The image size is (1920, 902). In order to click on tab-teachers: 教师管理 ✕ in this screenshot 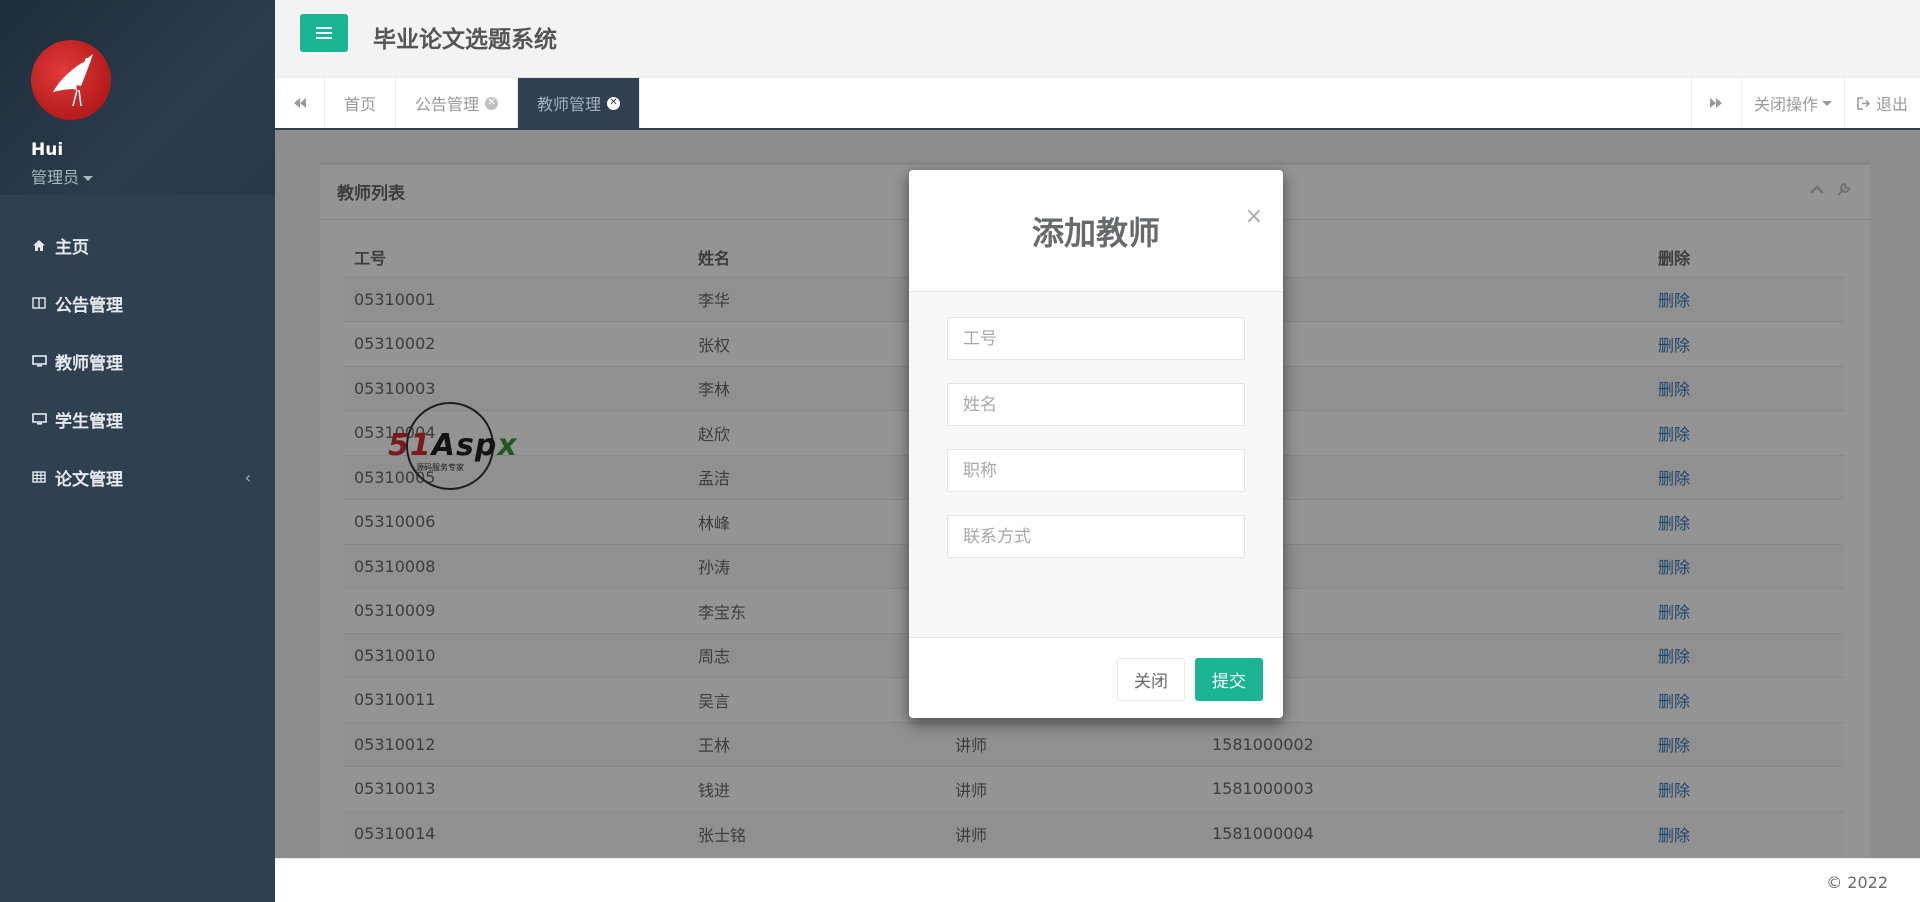, I will do `click(579, 103)`.